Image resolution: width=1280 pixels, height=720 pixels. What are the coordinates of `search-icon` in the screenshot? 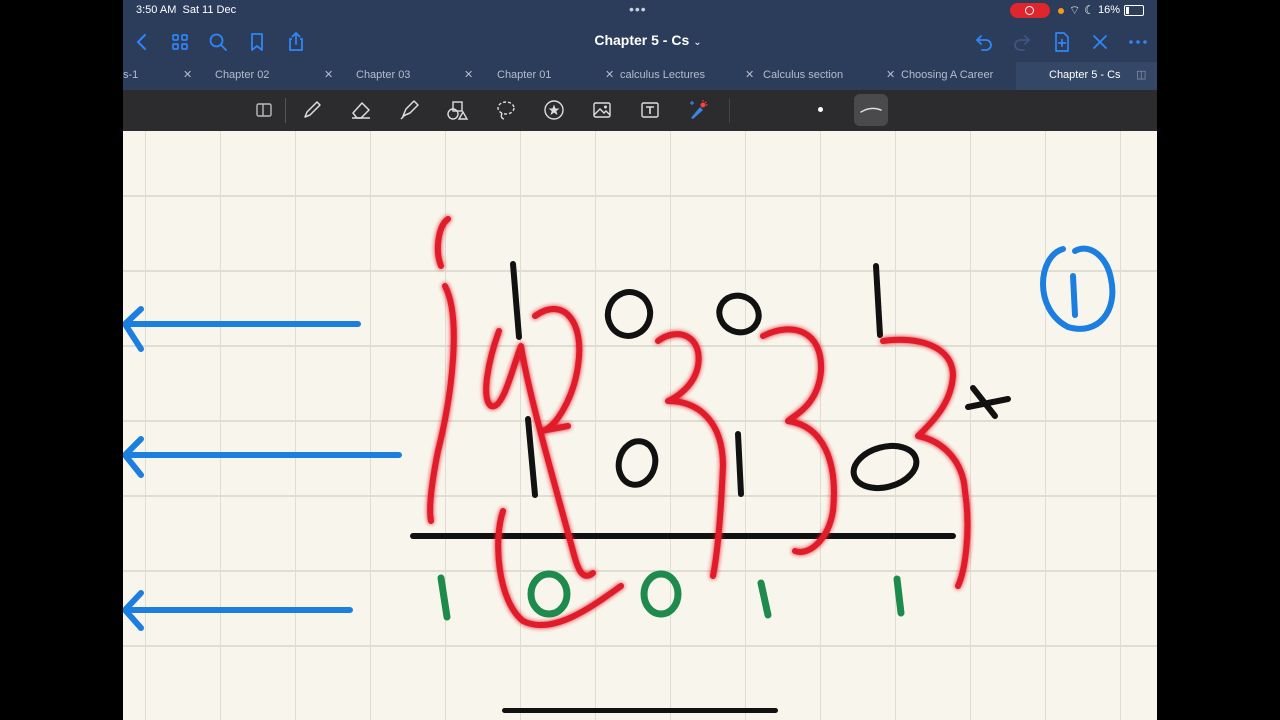 It's located at (218, 42).